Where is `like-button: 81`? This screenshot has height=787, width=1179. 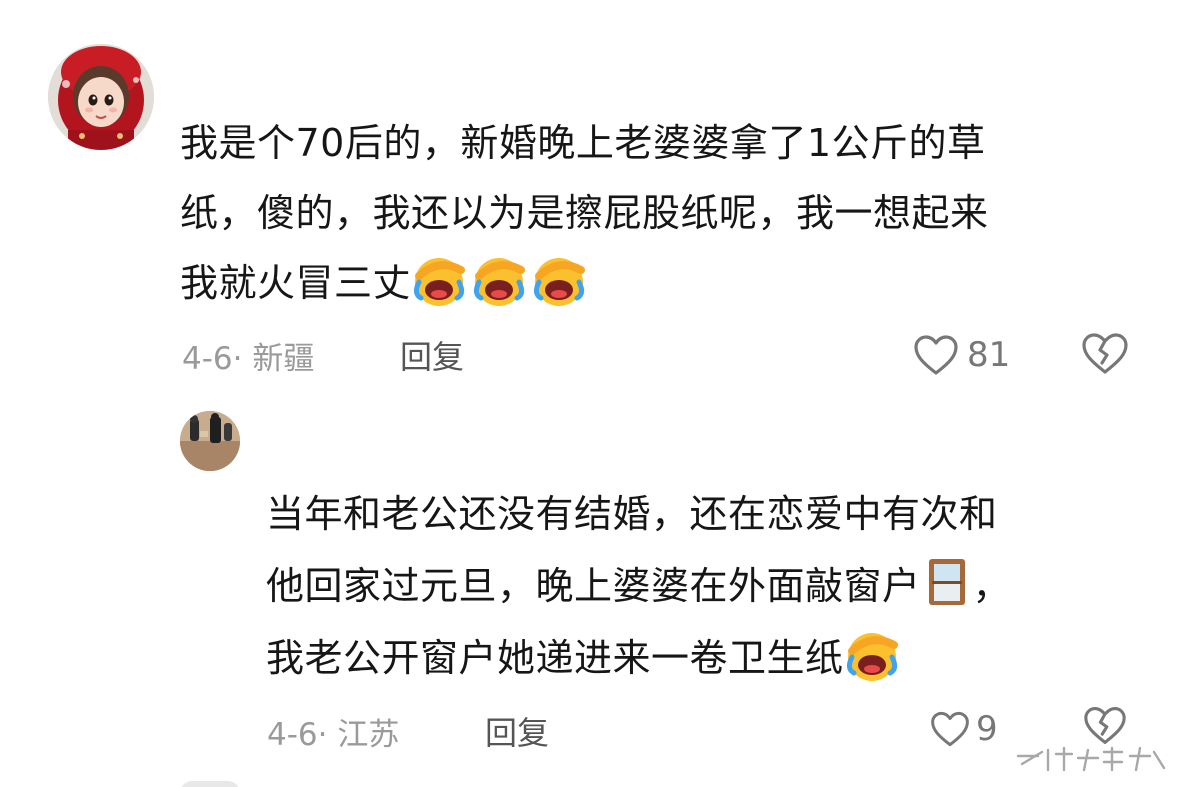 like-button: 81 is located at coordinates (961, 355).